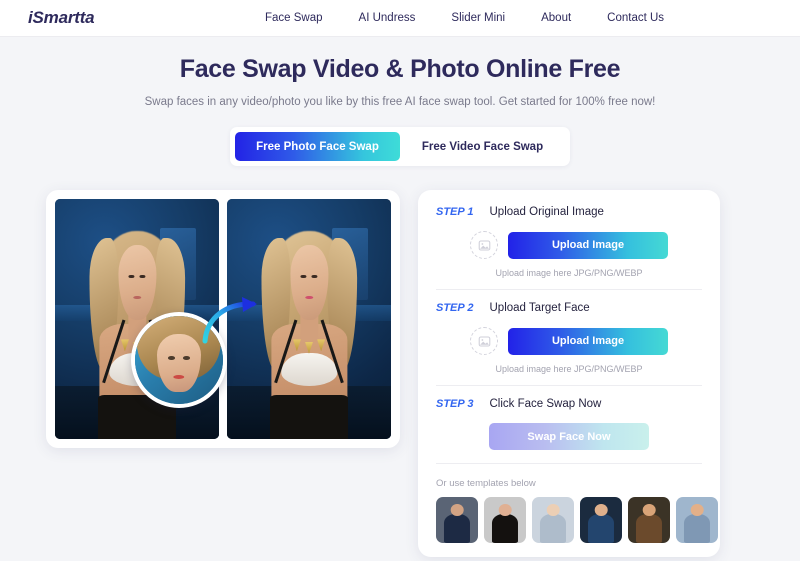 The image size is (800, 561). I want to click on templates-row, so click(577, 520).